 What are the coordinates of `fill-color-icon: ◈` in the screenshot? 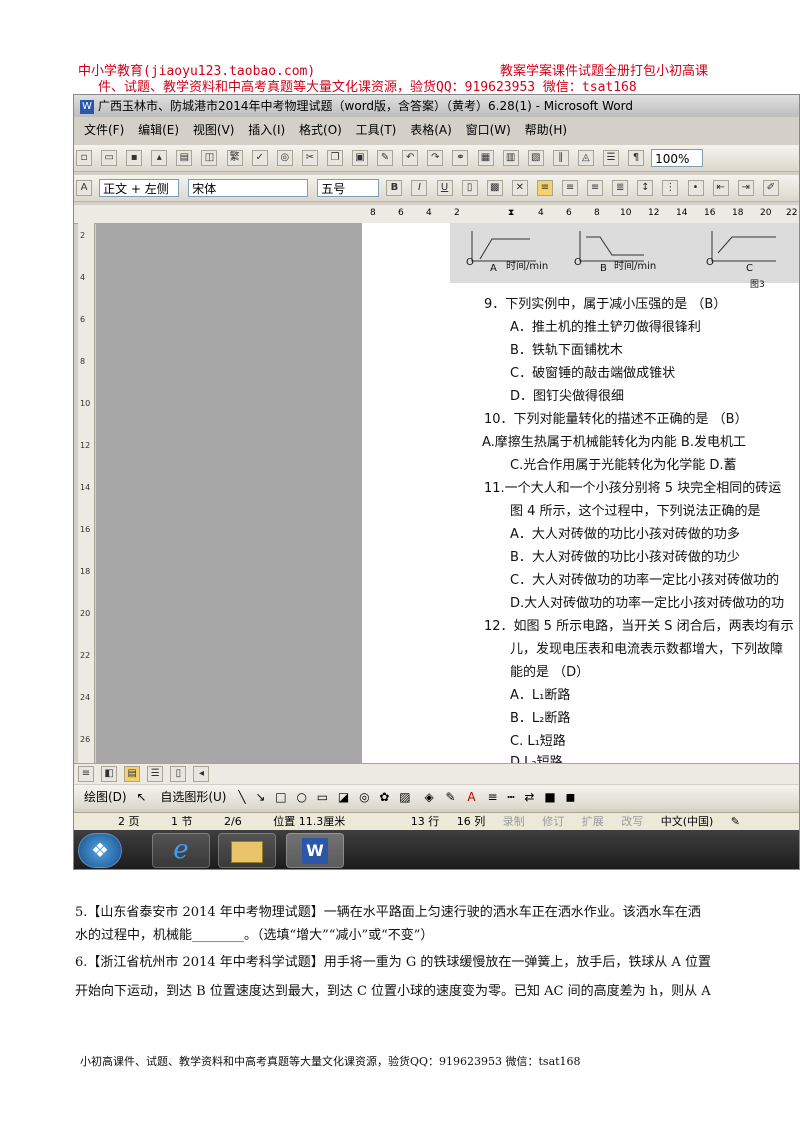 It's located at (428, 797).